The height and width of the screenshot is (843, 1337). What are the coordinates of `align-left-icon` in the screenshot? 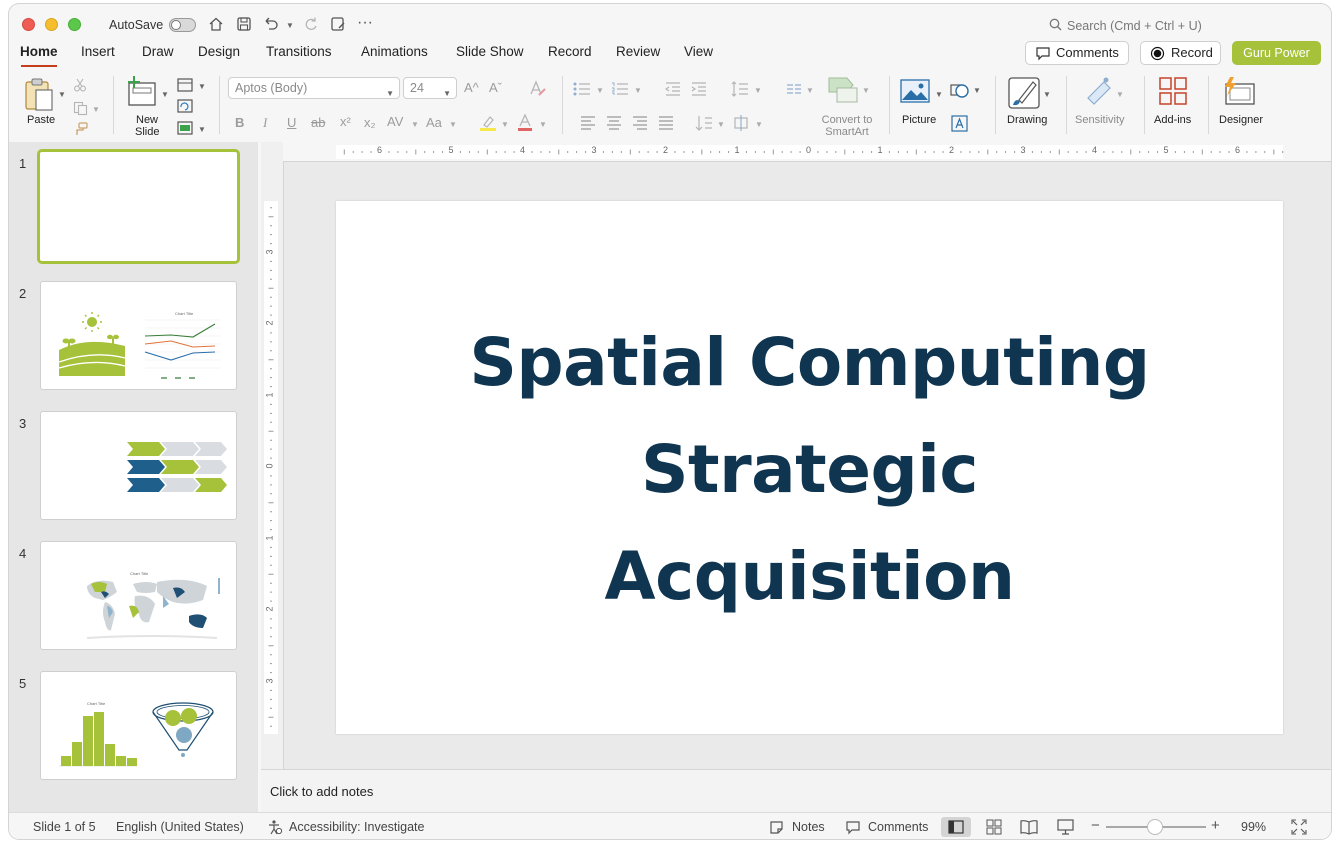 It's located at (588, 123).